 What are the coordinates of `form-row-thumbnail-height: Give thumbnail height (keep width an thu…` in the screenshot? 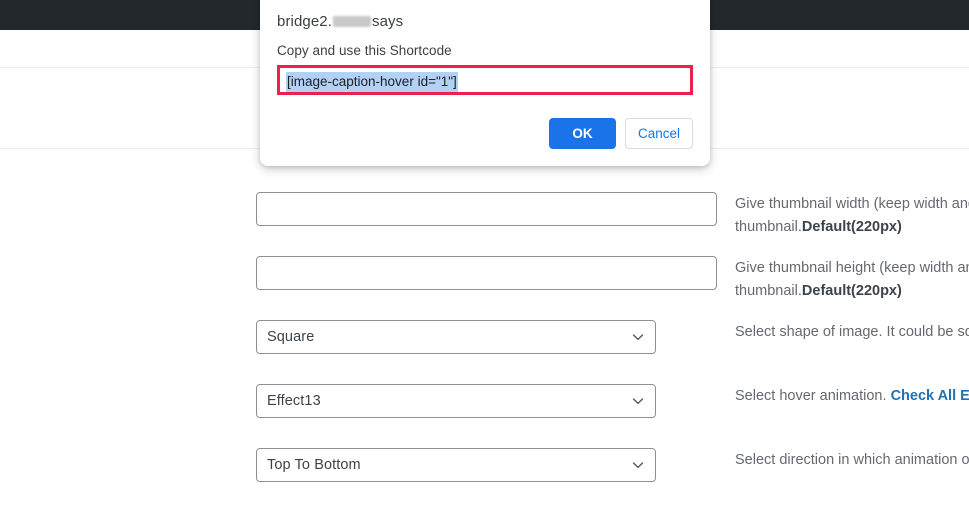 It's located at (612, 288).